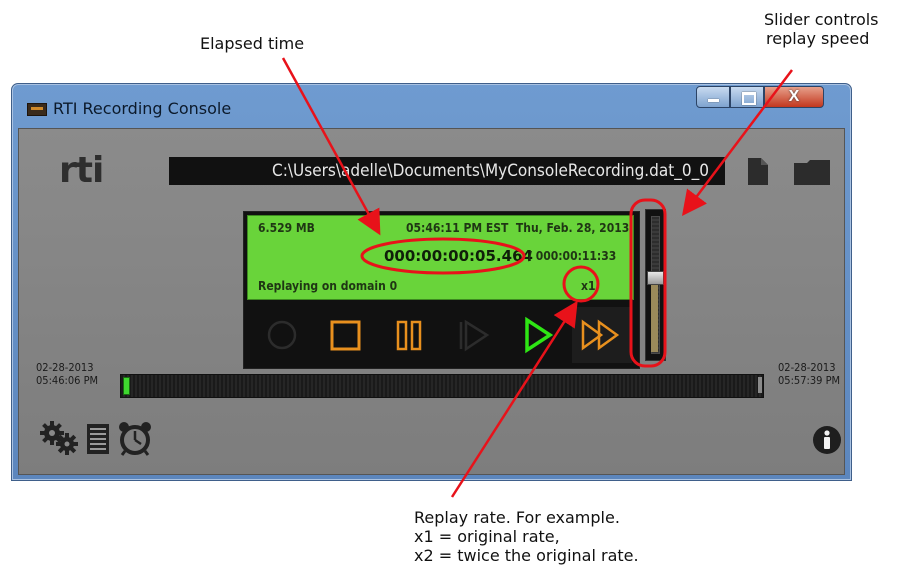 This screenshot has height=569, width=910. Describe the element at coordinates (827, 440) in the screenshot. I see `info-icon` at that location.